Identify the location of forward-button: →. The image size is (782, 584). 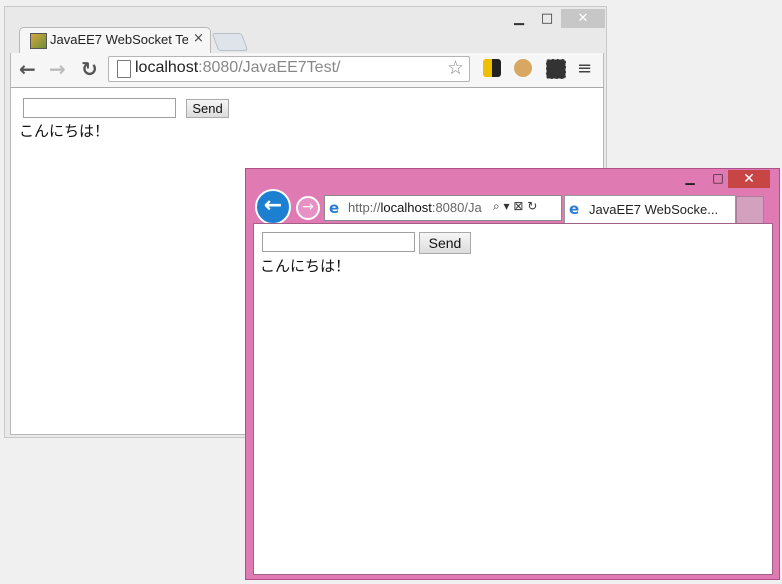
(308, 208).